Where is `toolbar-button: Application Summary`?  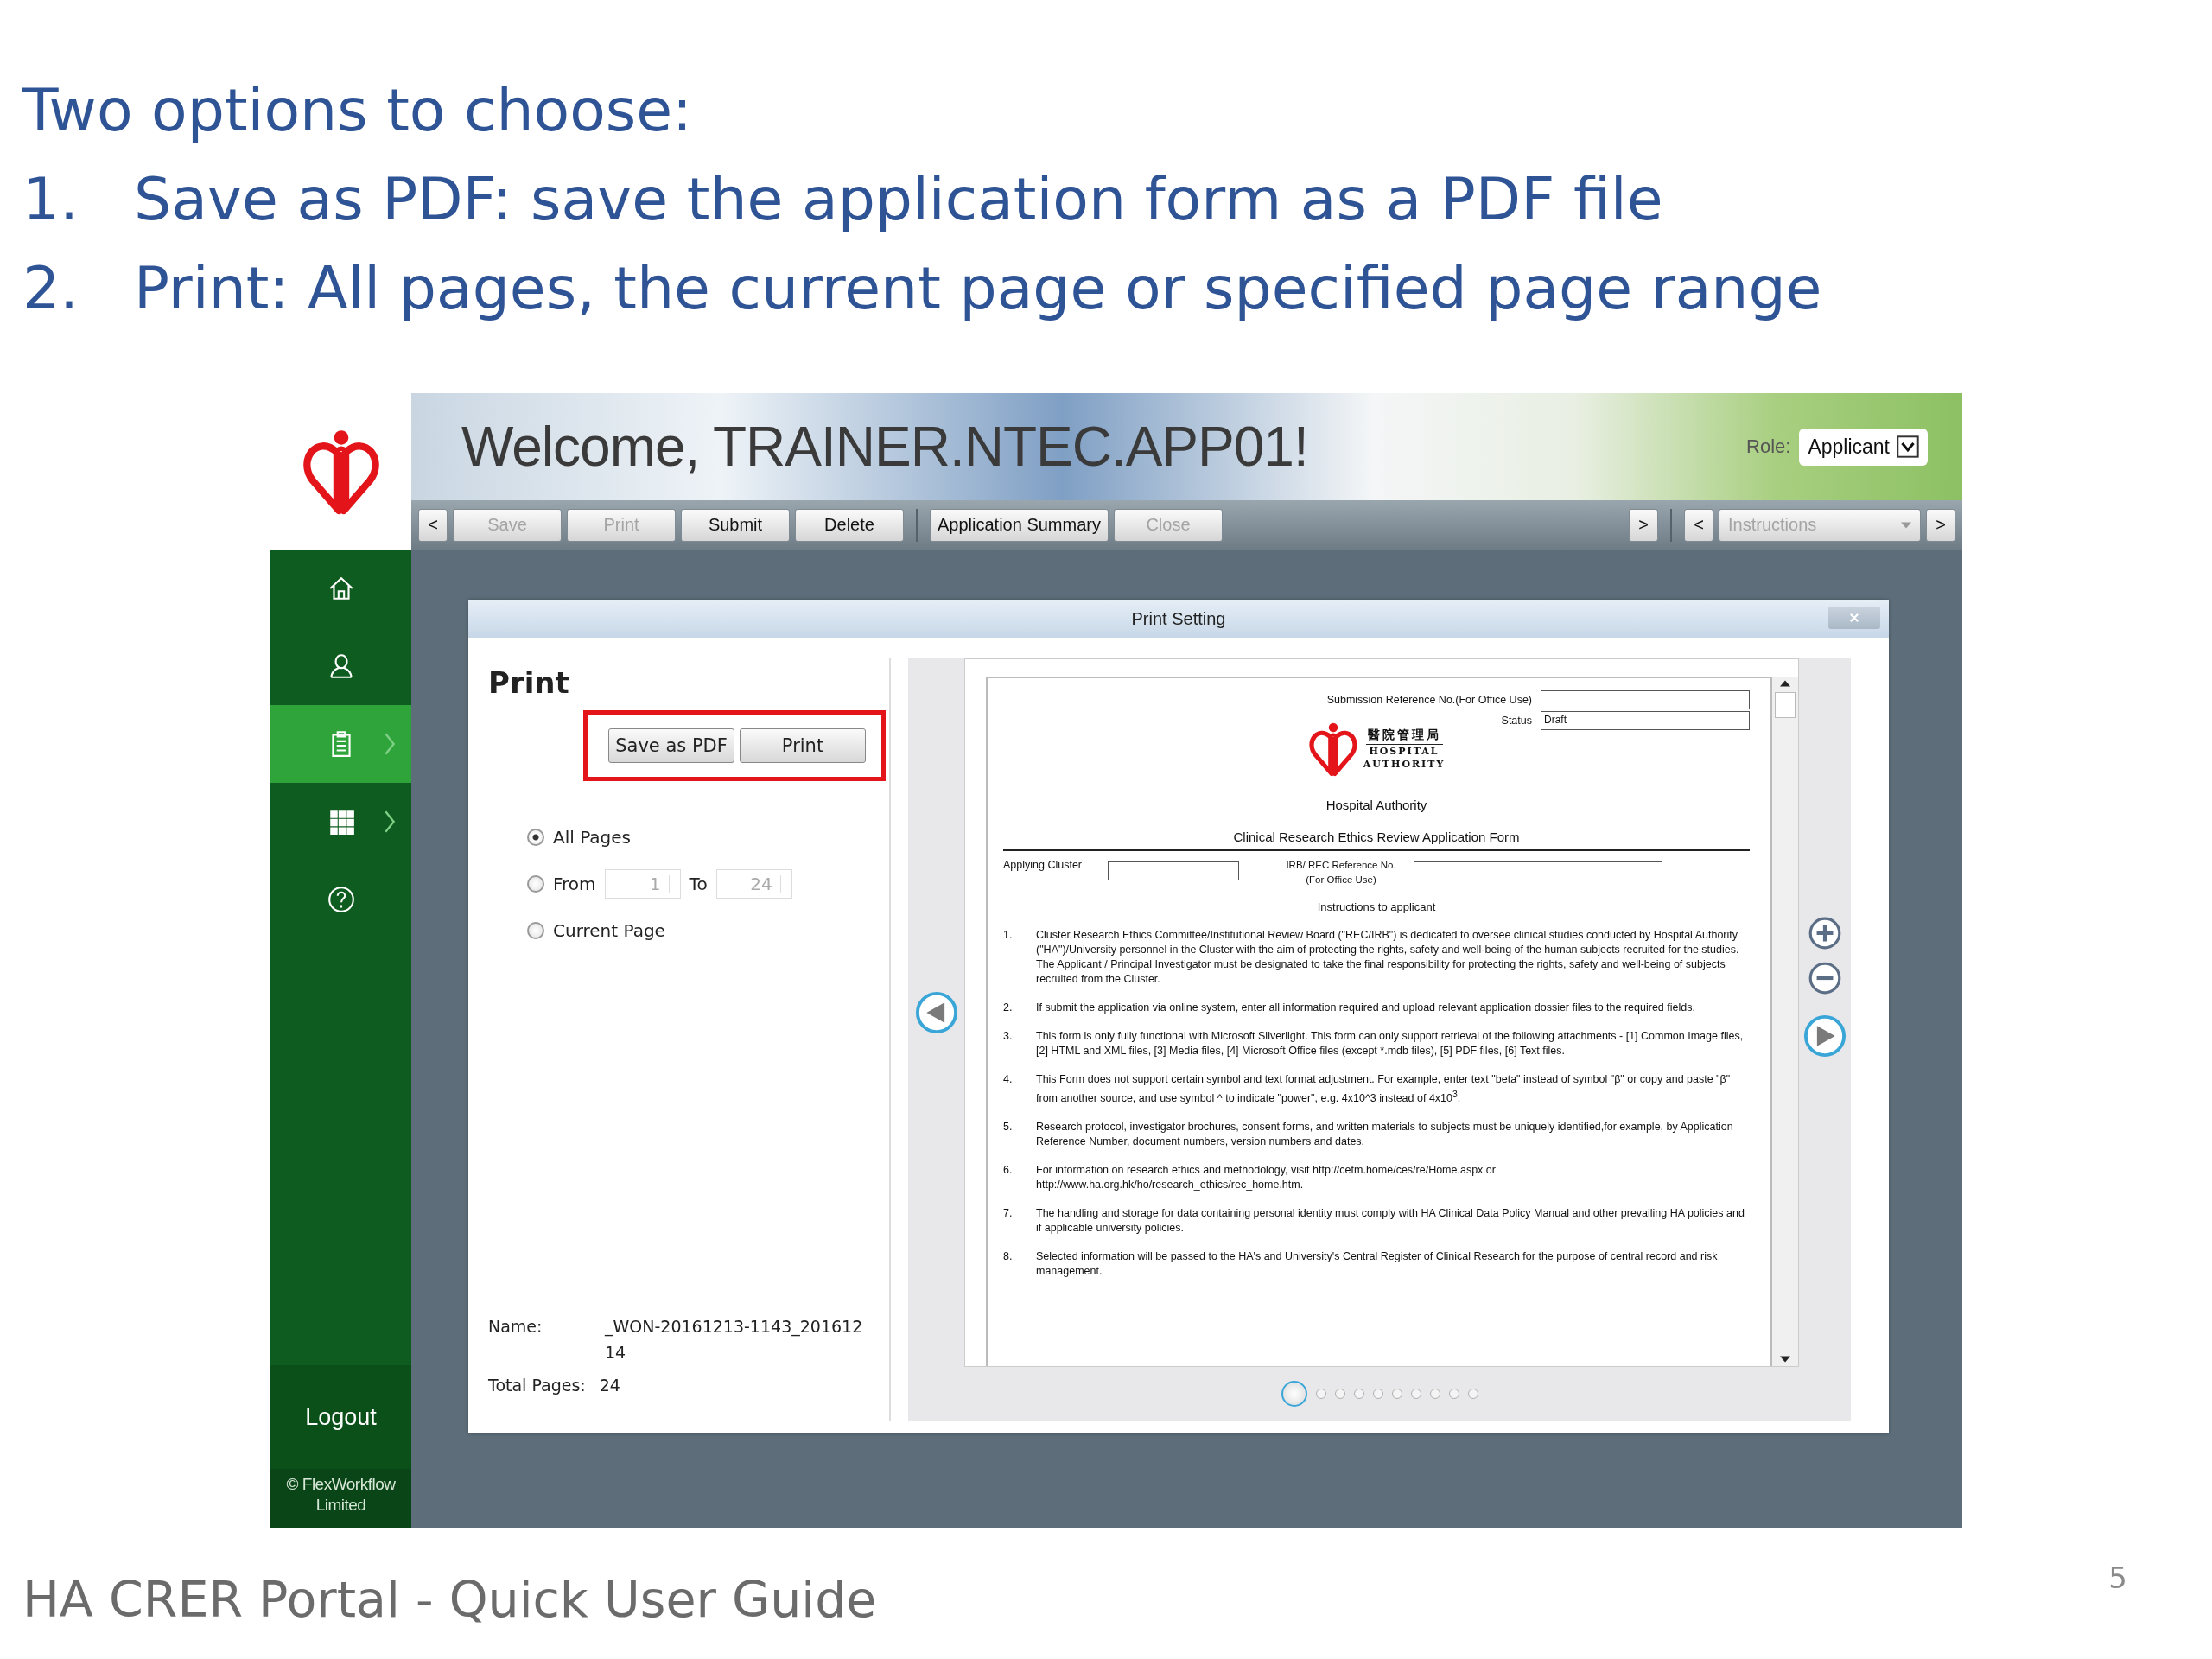
toolbar-button: Application Summary is located at coordinates (1019, 525).